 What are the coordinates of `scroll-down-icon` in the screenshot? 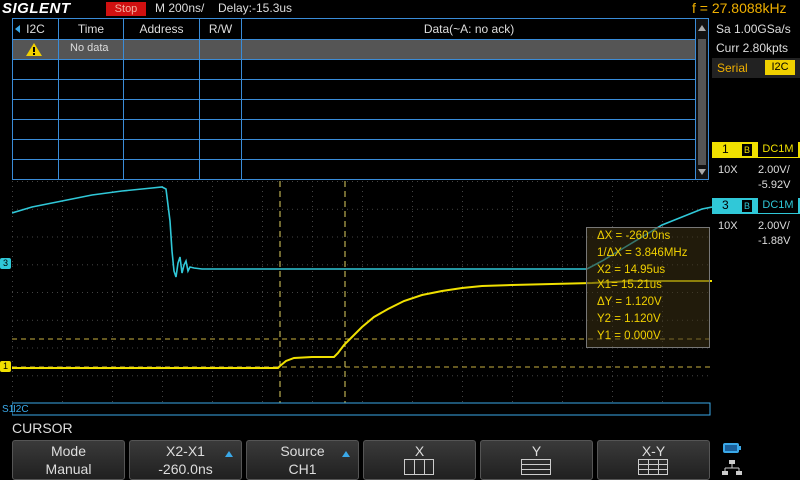 It's located at (702, 172).